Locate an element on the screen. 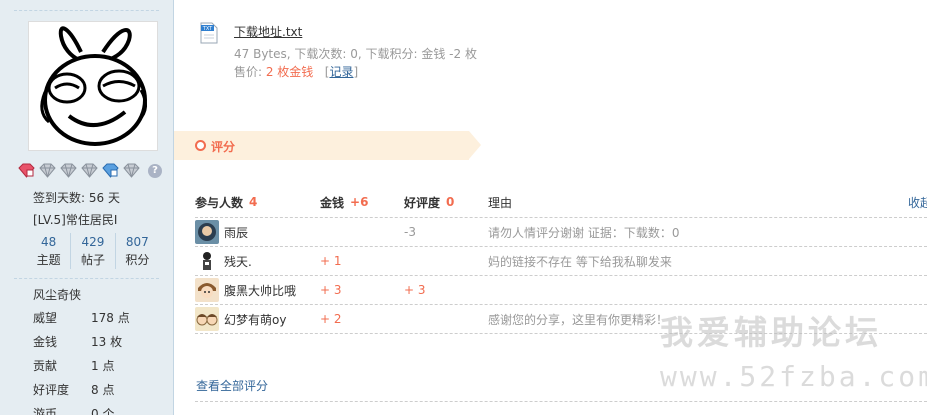 The height and width of the screenshot is (415, 927). header-label: 参与人数 is located at coordinates (219, 202).